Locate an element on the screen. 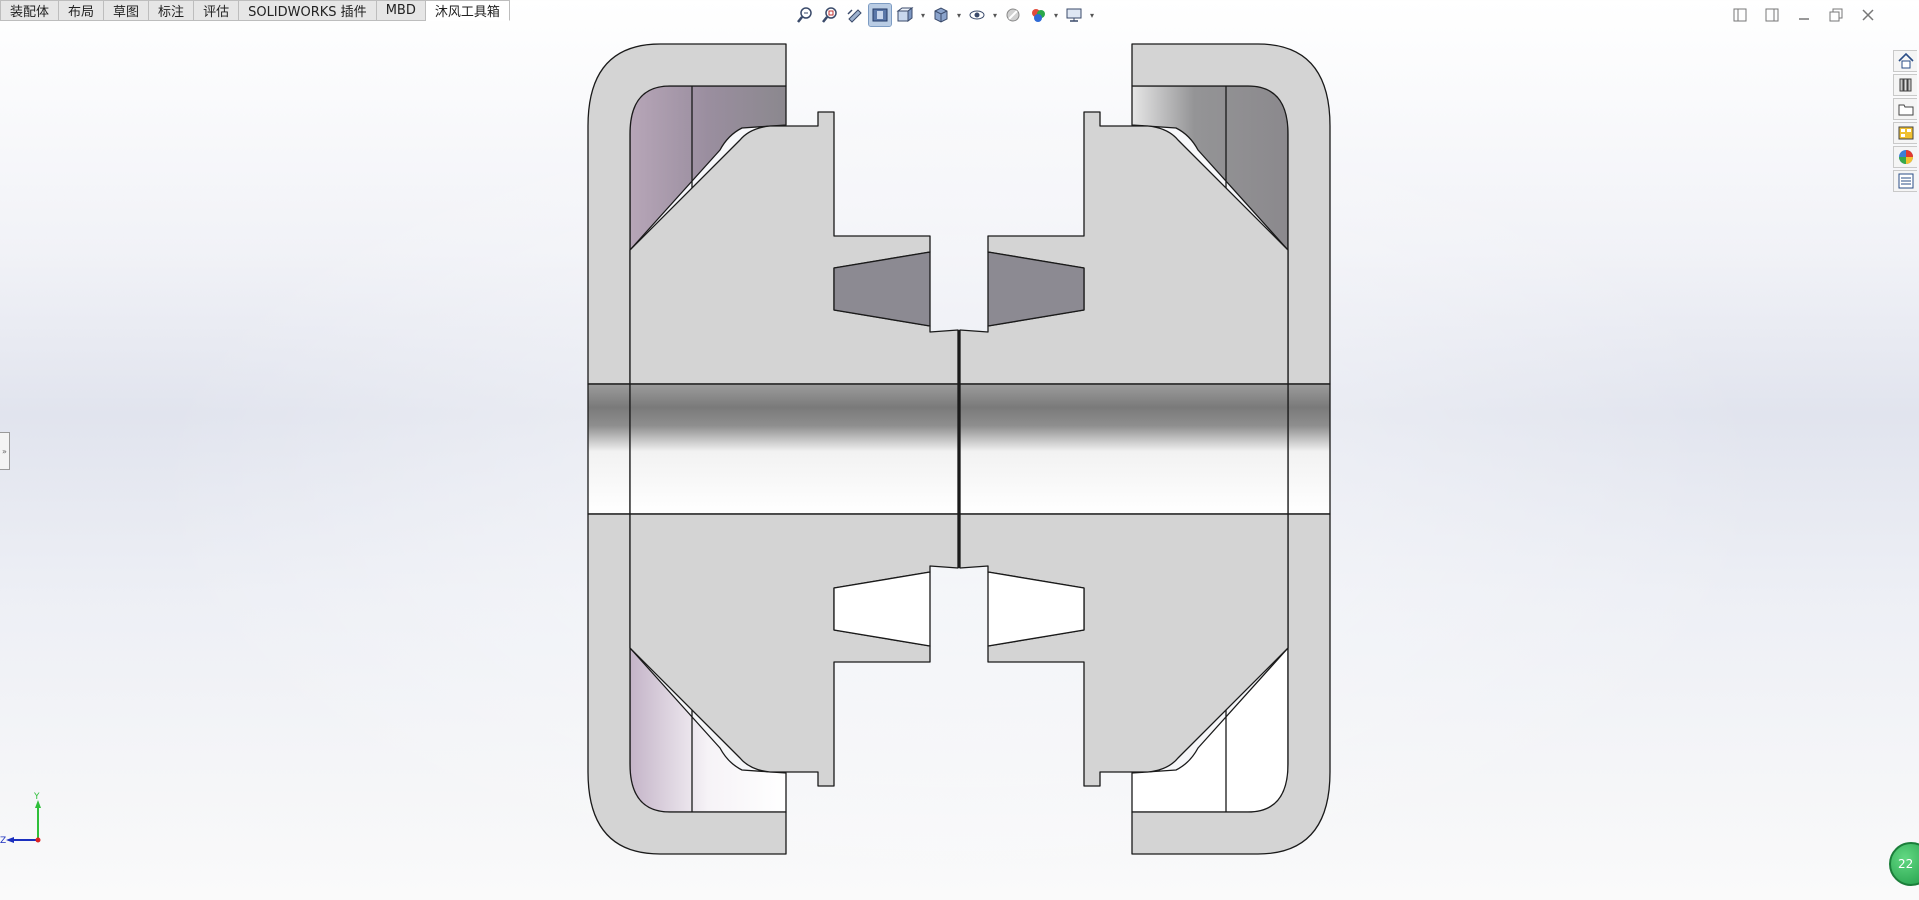 This screenshot has width=1919, height=900. custom-properties-icon is located at coordinates (1905, 181).